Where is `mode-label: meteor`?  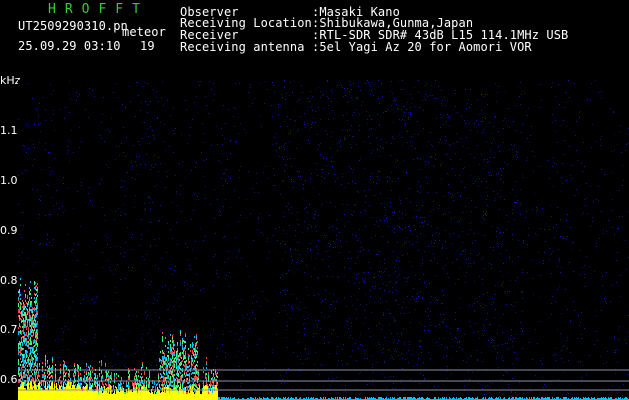 mode-label: meteor is located at coordinates (144, 32).